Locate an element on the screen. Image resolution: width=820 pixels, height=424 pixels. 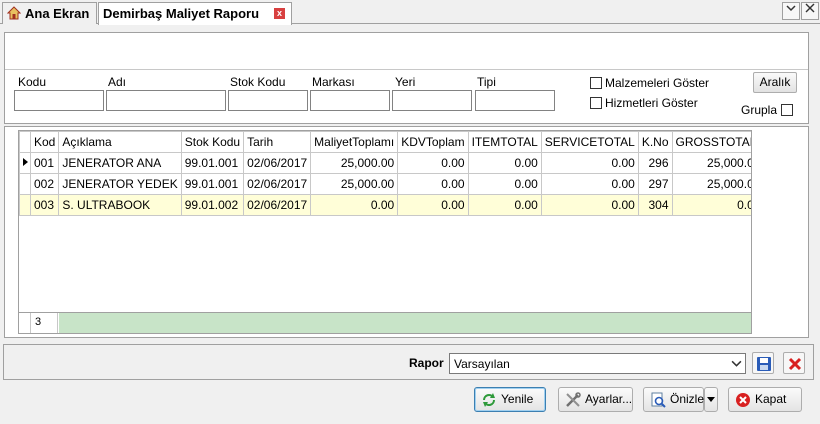
header-tarih: Tarih is located at coordinates (277, 142).